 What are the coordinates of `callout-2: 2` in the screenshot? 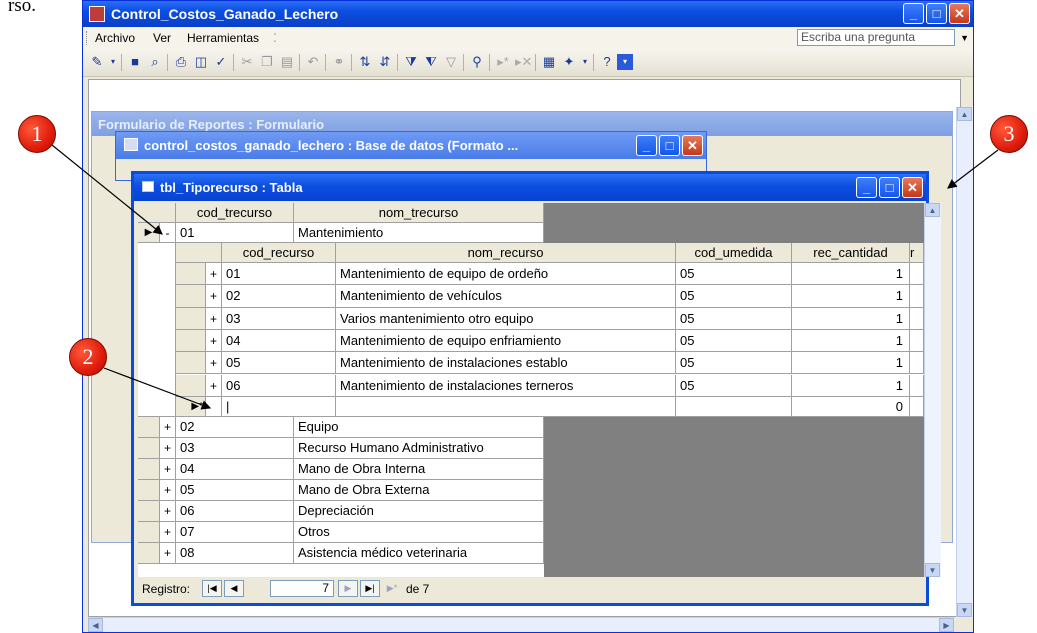 It's located at (88, 357).